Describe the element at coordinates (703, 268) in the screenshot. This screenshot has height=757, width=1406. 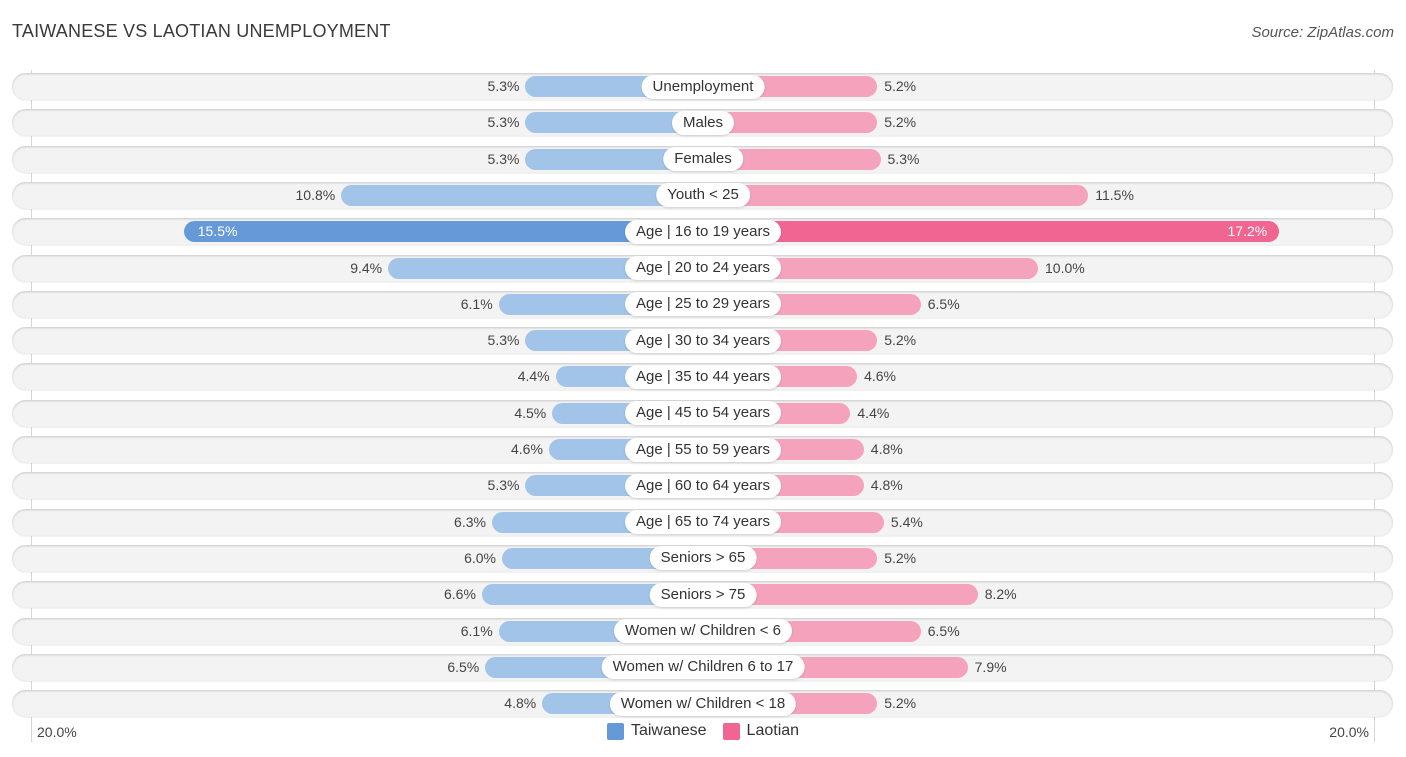
I see `category-label: Age | 20 to 24 years` at that location.